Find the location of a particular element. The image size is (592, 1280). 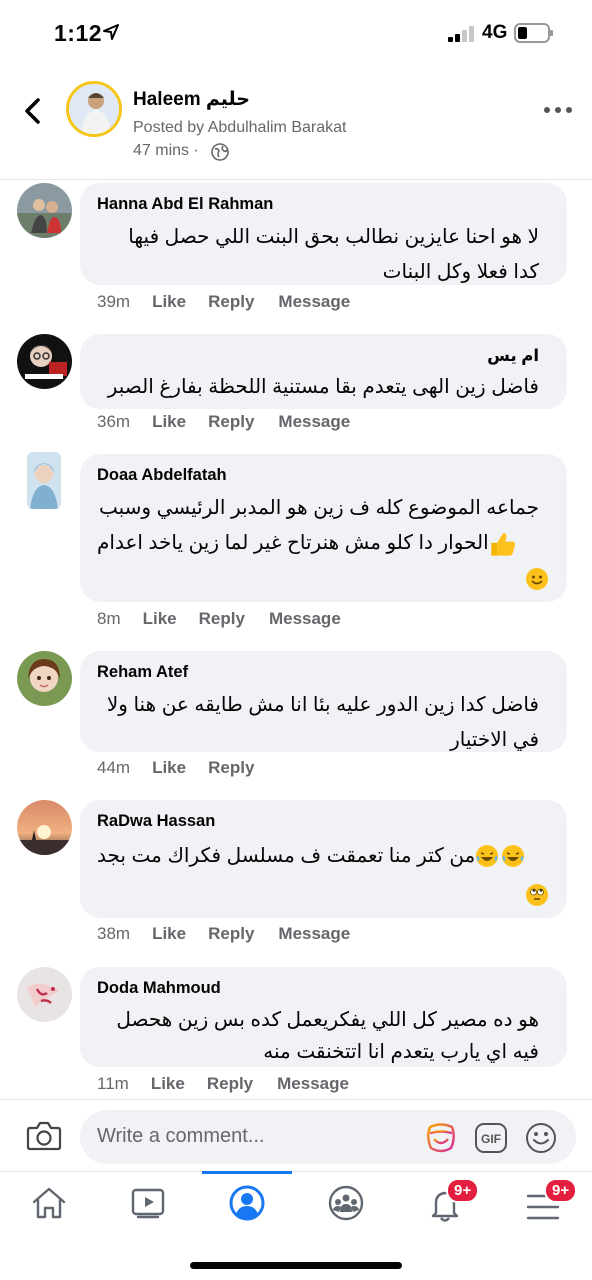

comment-actions: 8m Like Reply Message is located at coordinates (219, 619).